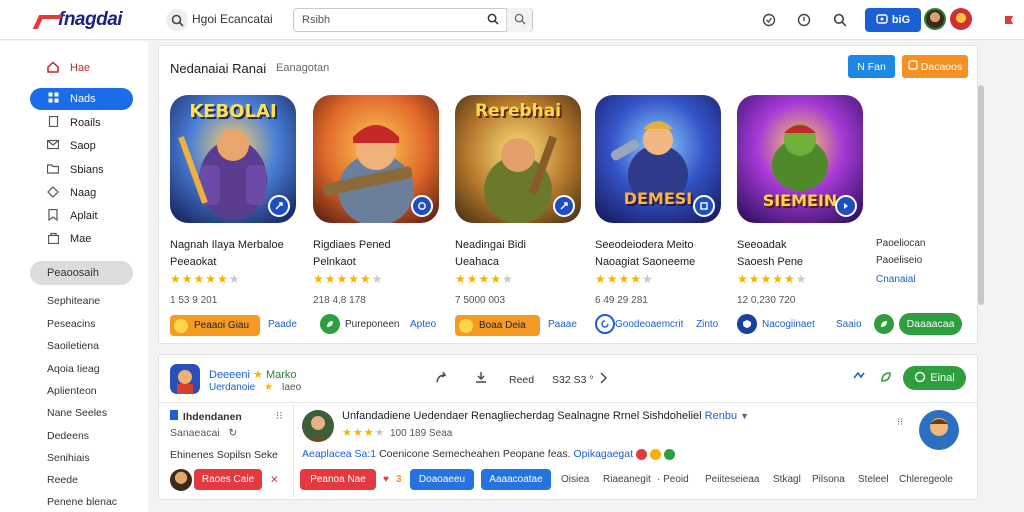 This screenshot has height=512, width=1024. What do you see at coordinates (81, 99) in the screenshot?
I see `sidebar-item-nads: Nads` at bounding box center [81, 99].